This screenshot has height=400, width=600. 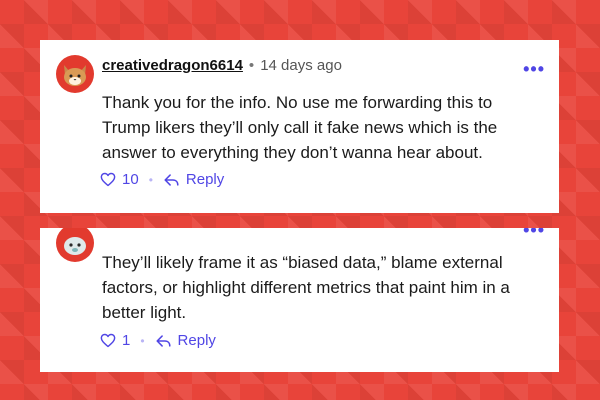 I want to click on cat-face-icon, so click(x=75, y=75).